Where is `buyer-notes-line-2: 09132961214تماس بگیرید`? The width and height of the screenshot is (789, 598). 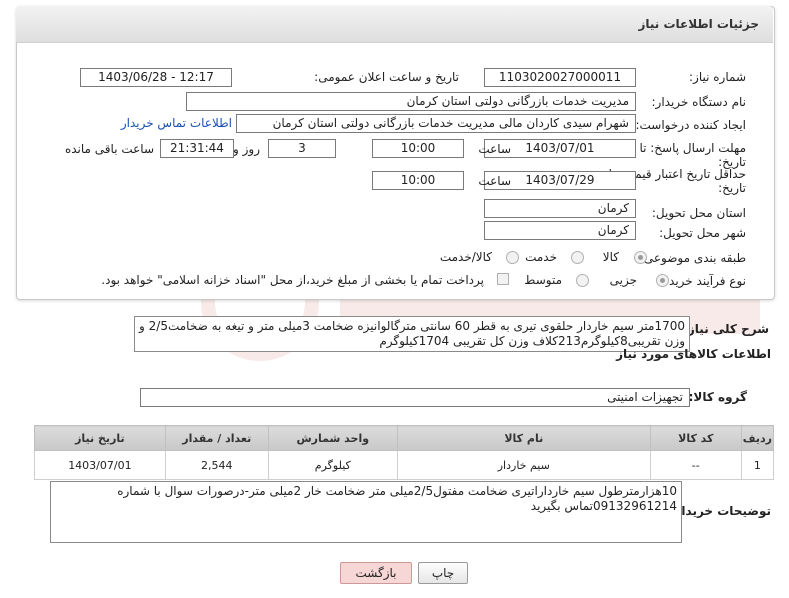
buyer-notes-line-2: 09132961214تماس بگیرید is located at coordinates (603, 506).